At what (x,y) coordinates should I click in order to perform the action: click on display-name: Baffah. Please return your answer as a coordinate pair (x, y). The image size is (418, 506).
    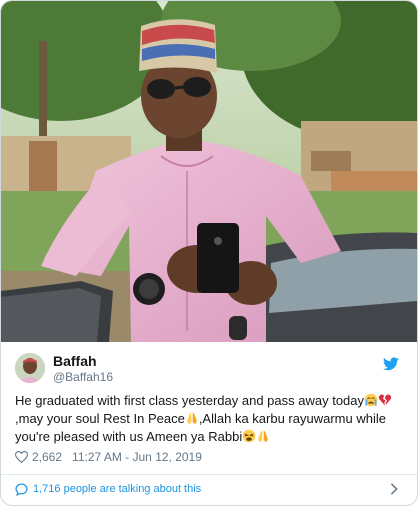
    Looking at the image, I should click on (83, 361).